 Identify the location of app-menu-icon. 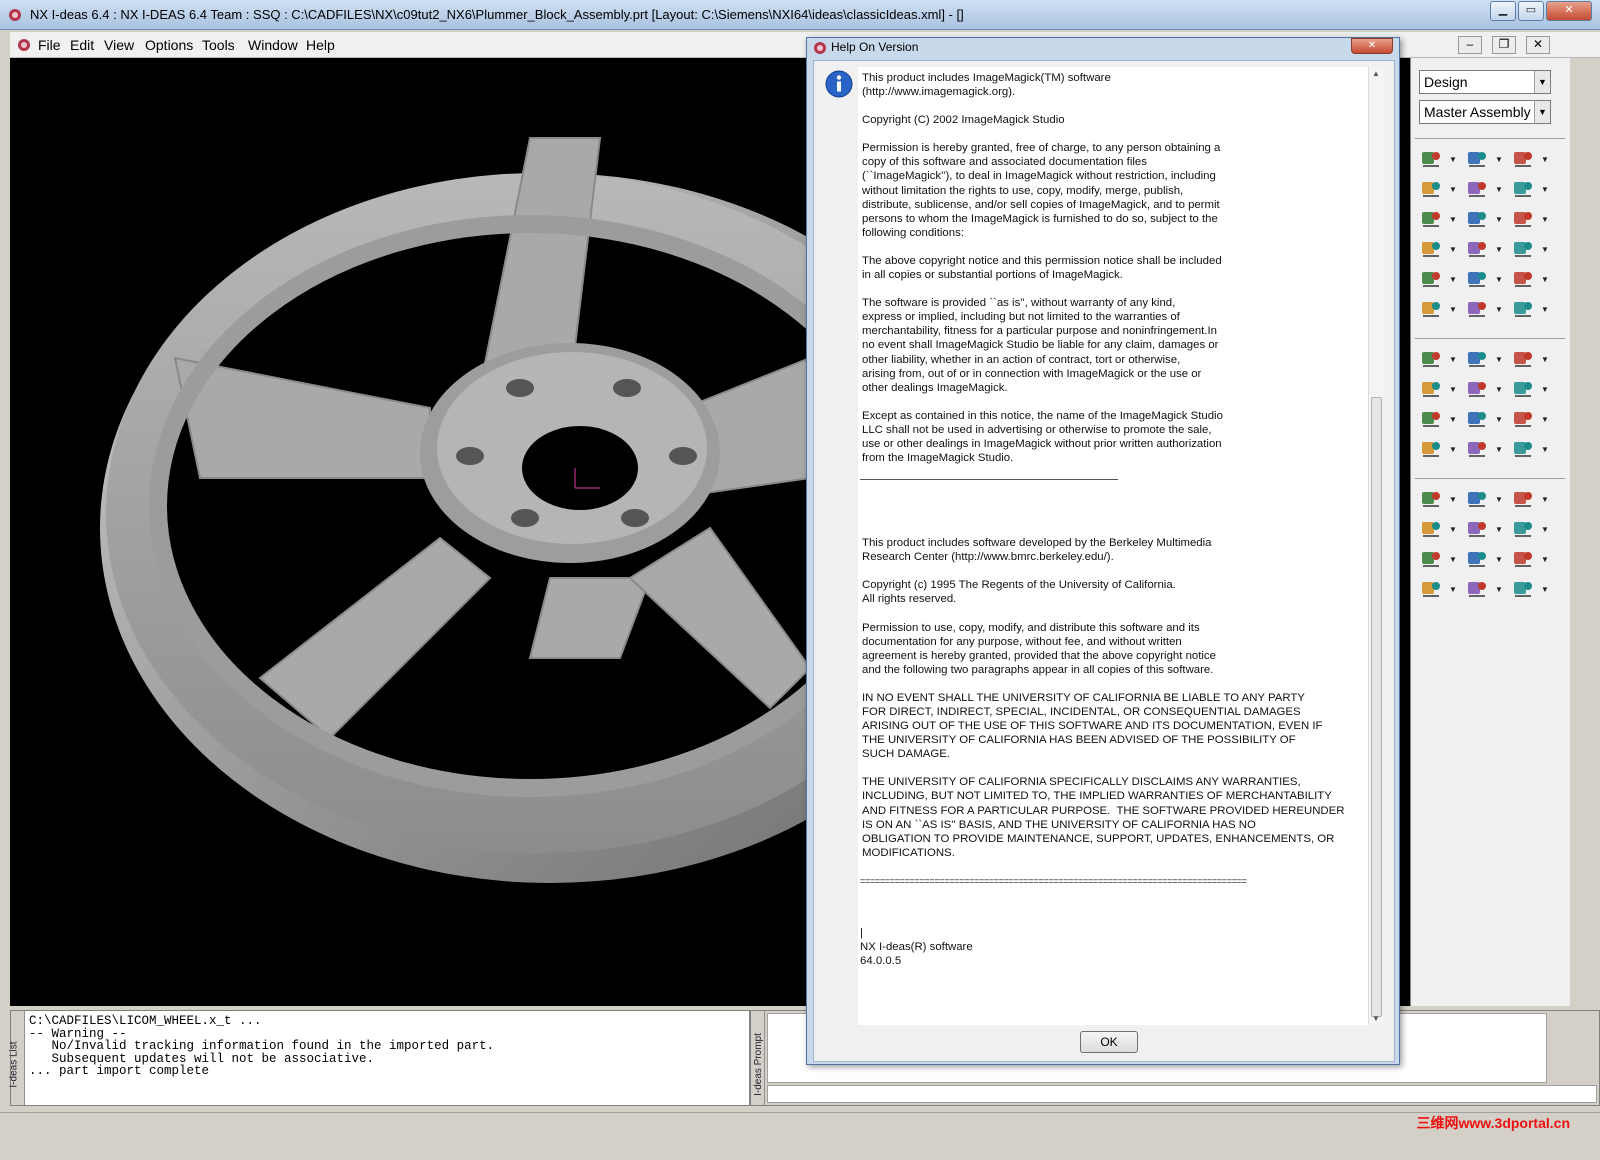
(24, 45).